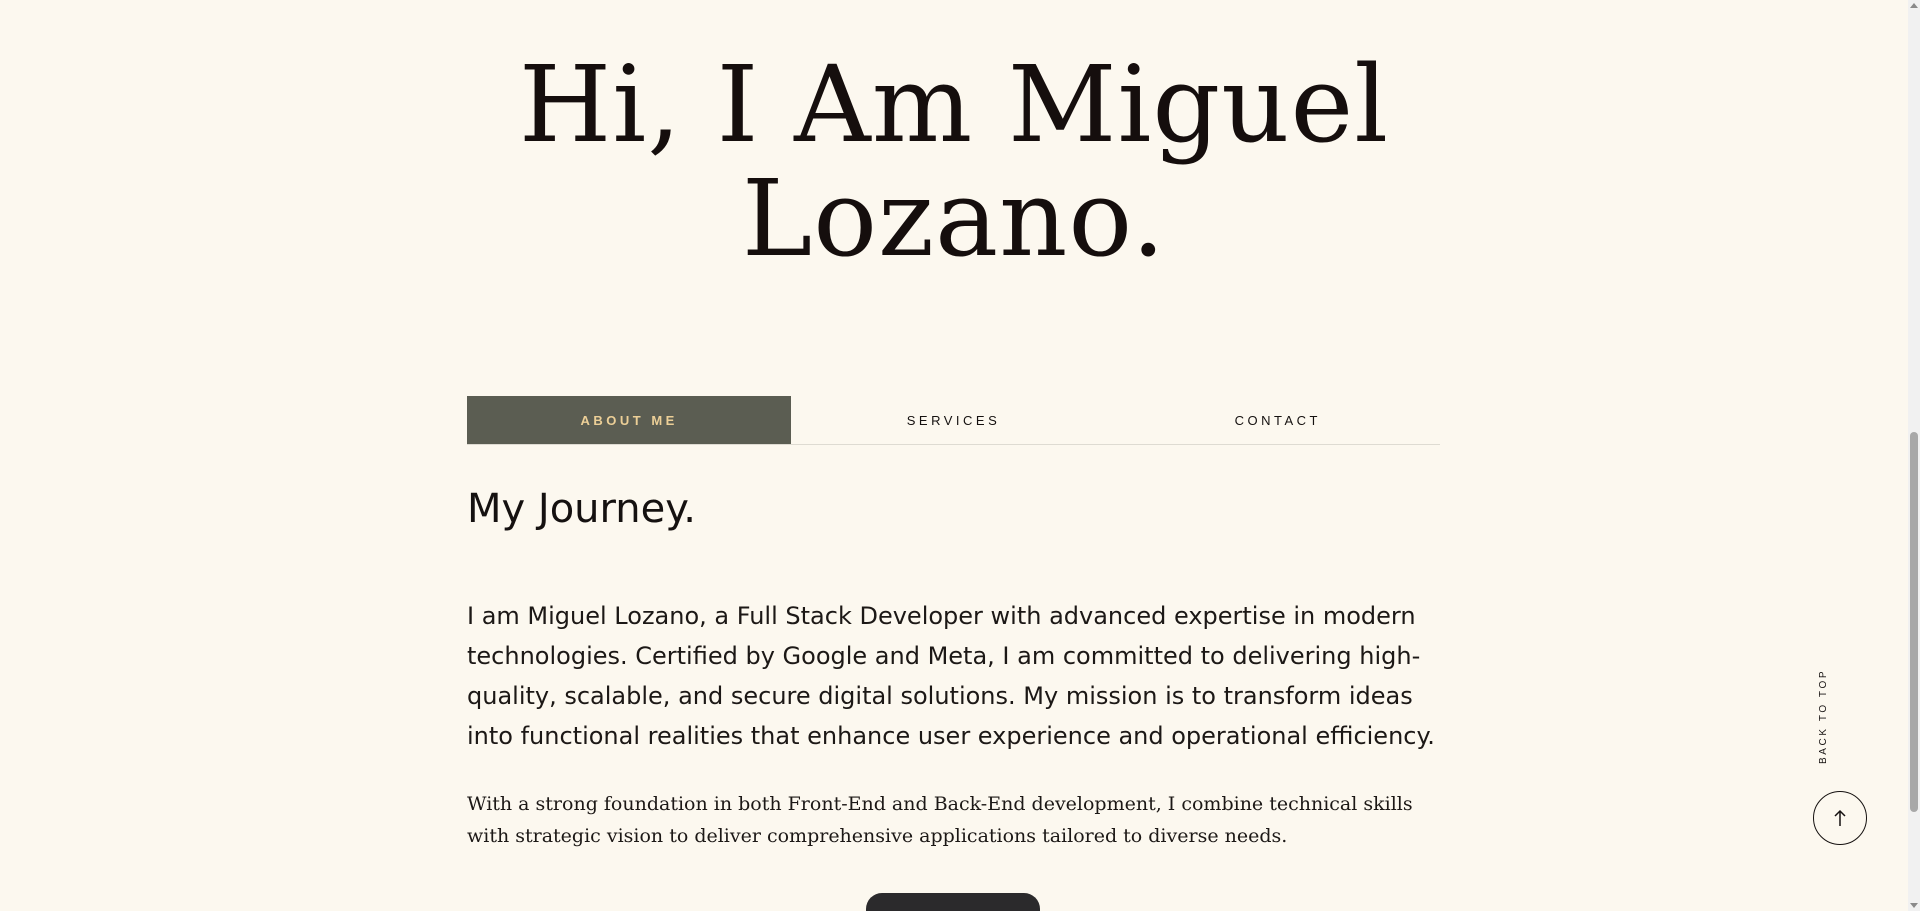  Describe the element at coordinates (954, 218) in the screenshot. I see `hero-line-2: Lozano.` at that location.